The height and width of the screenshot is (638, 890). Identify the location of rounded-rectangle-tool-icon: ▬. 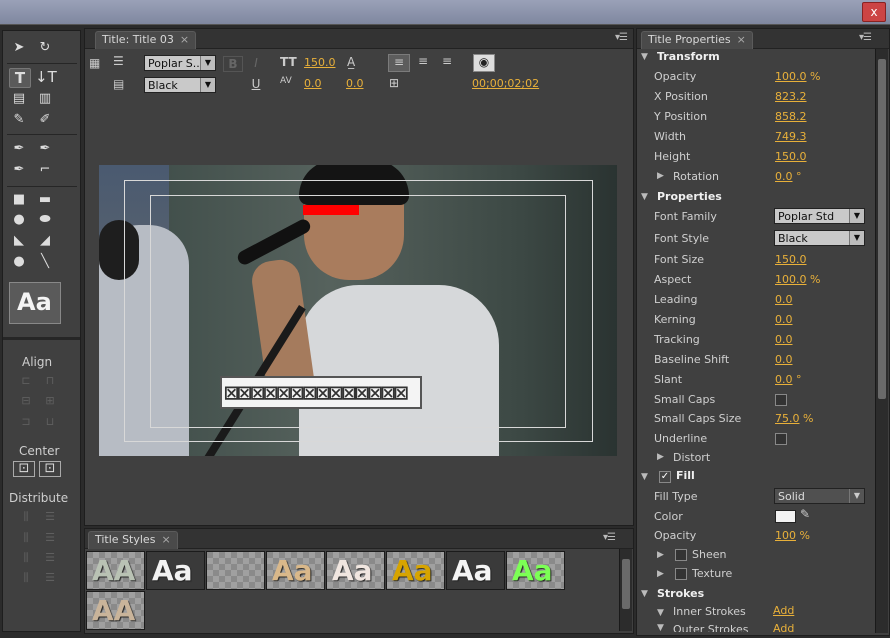
(45, 200).